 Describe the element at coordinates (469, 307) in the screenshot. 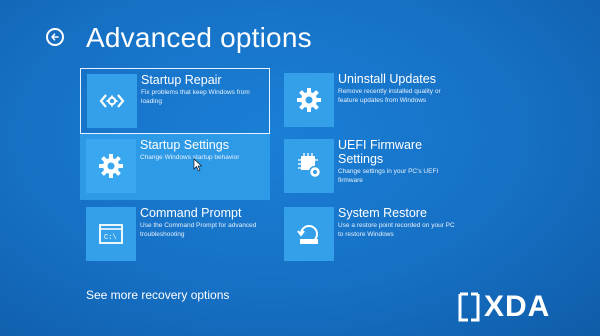

I see `bracket-logo-icon` at that location.